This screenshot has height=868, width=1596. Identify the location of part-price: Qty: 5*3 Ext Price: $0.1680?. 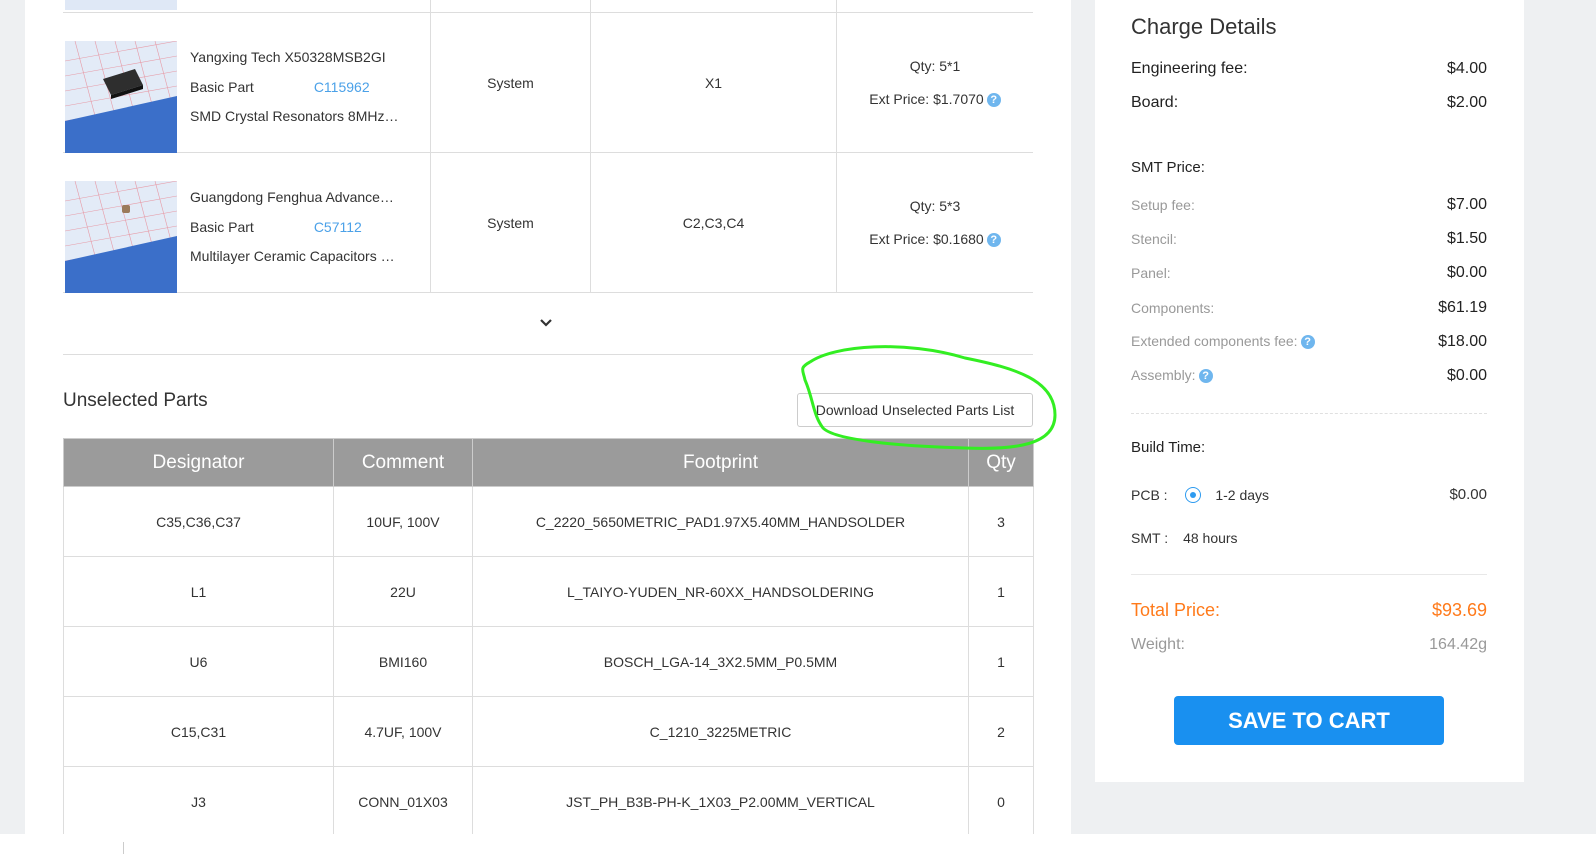
(934, 222).